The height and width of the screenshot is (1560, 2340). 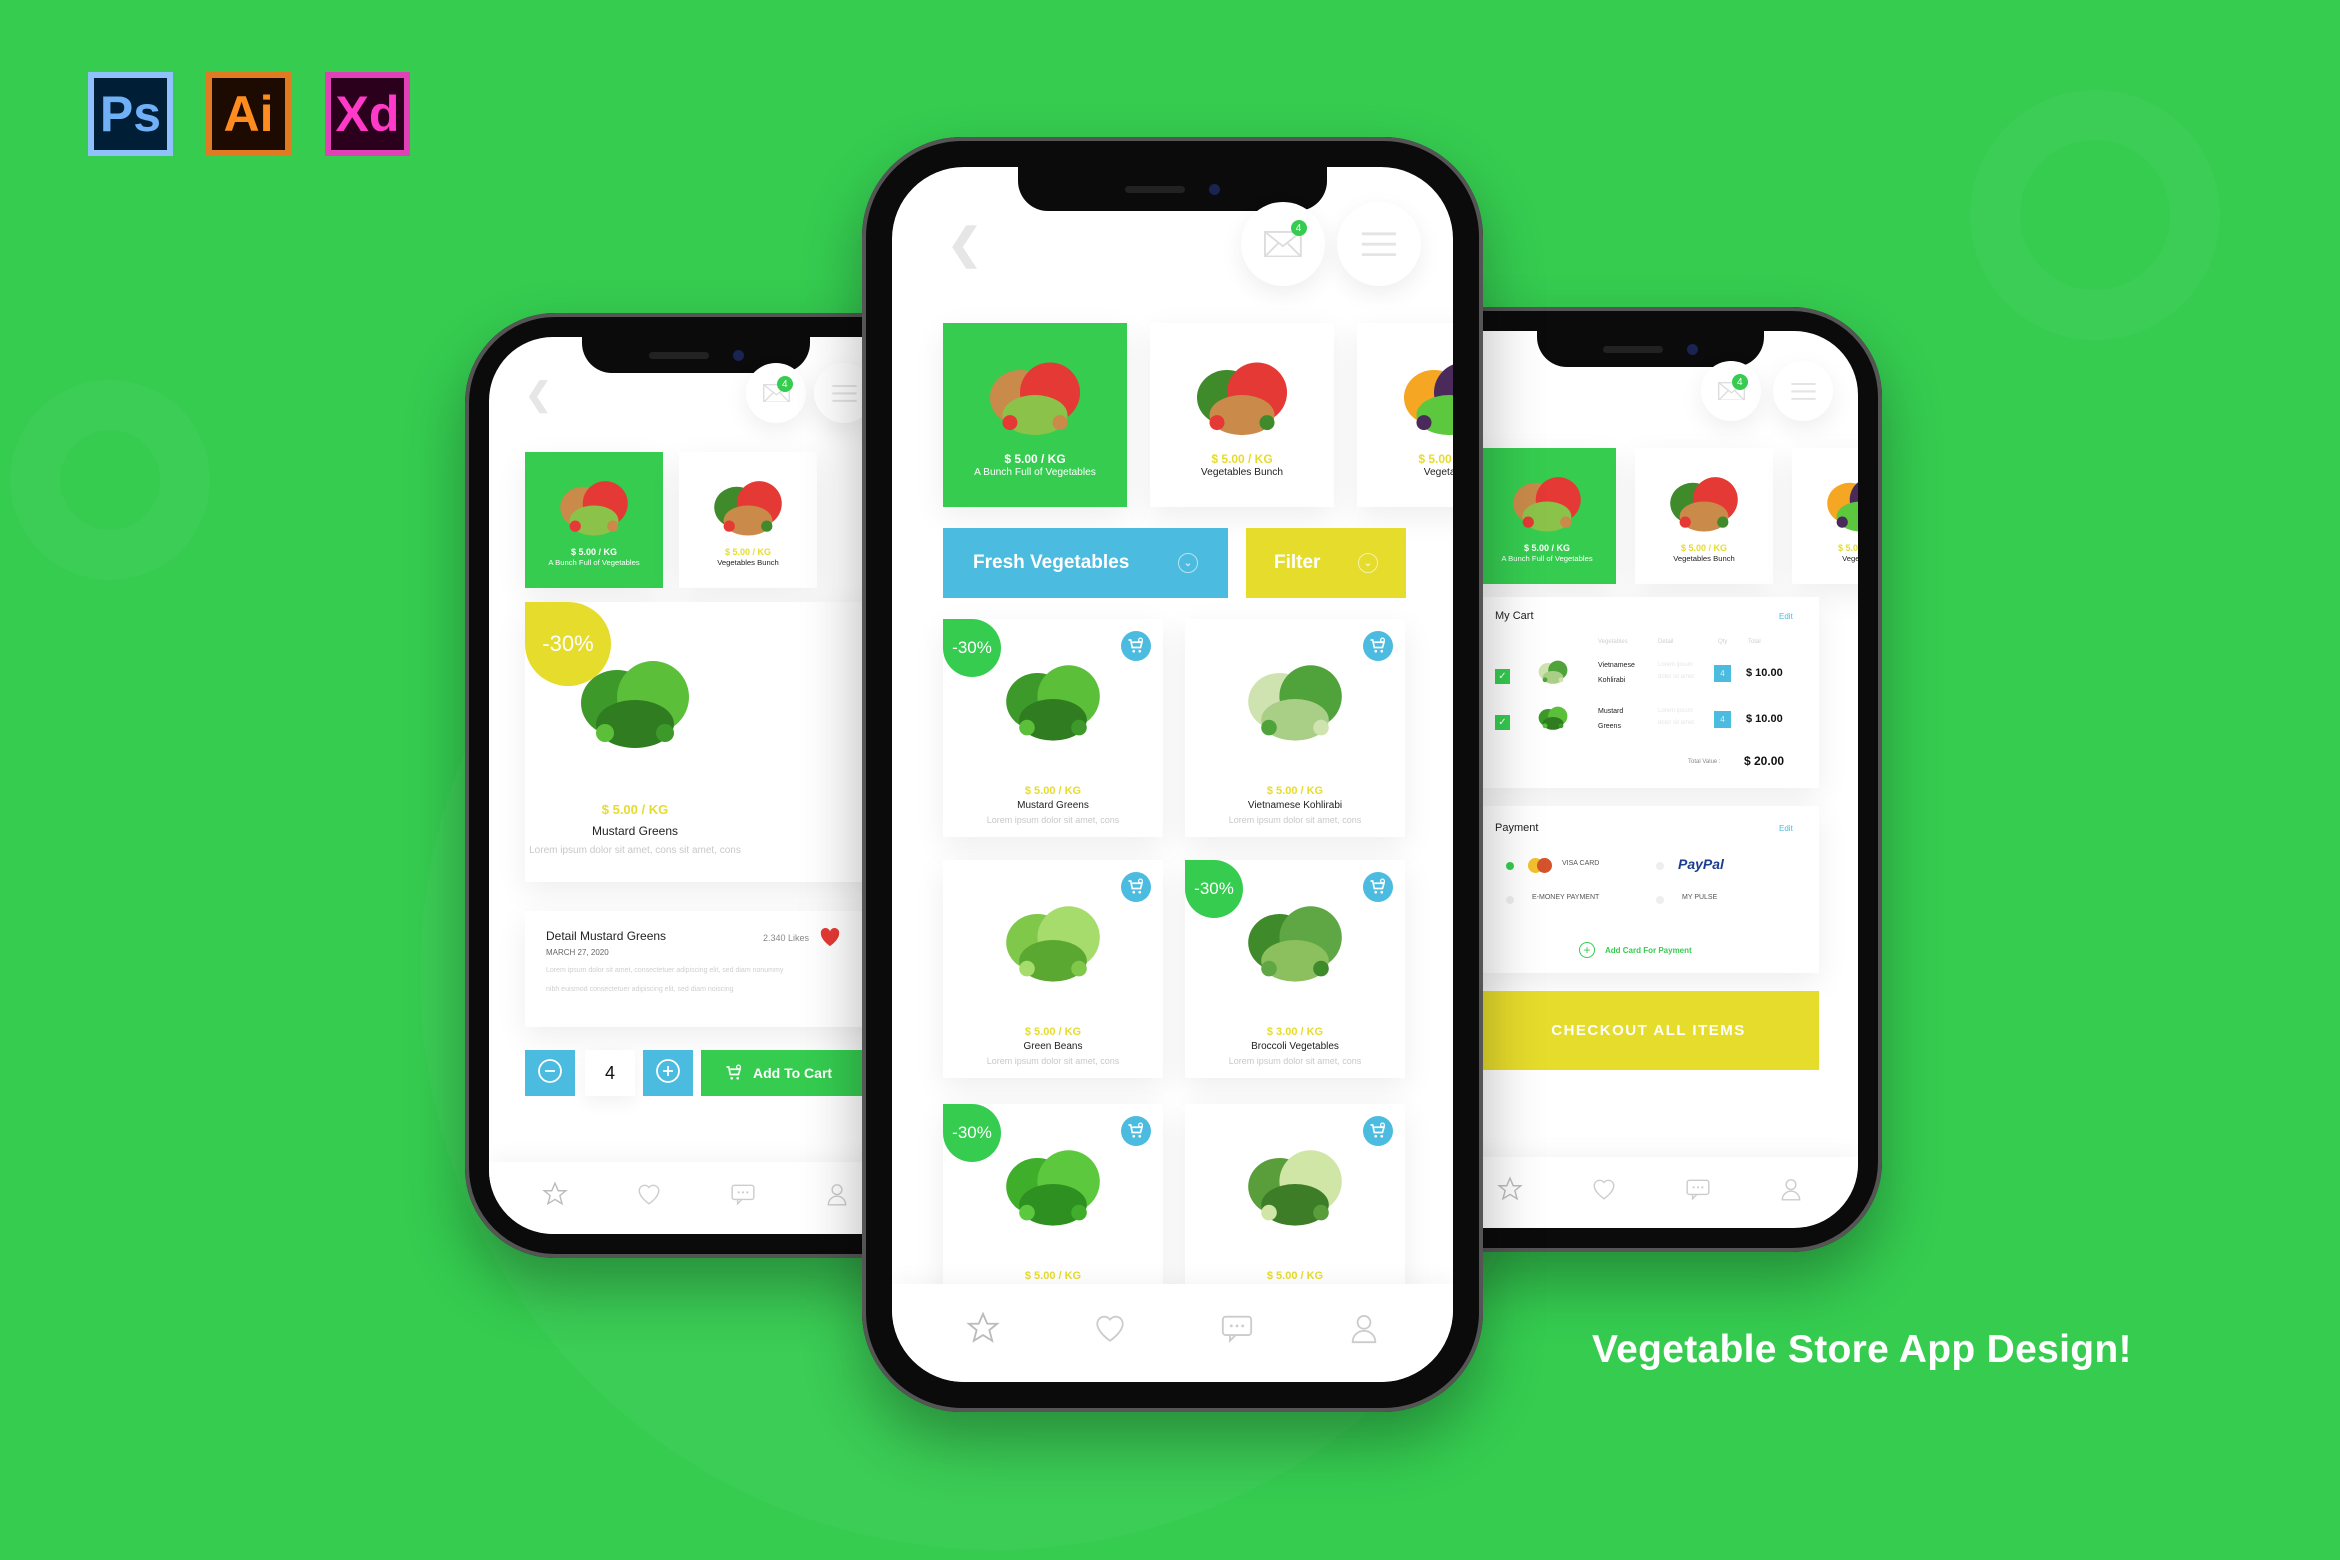 I want to click on featured-name: Vegetables, so click(x=1438, y=472).